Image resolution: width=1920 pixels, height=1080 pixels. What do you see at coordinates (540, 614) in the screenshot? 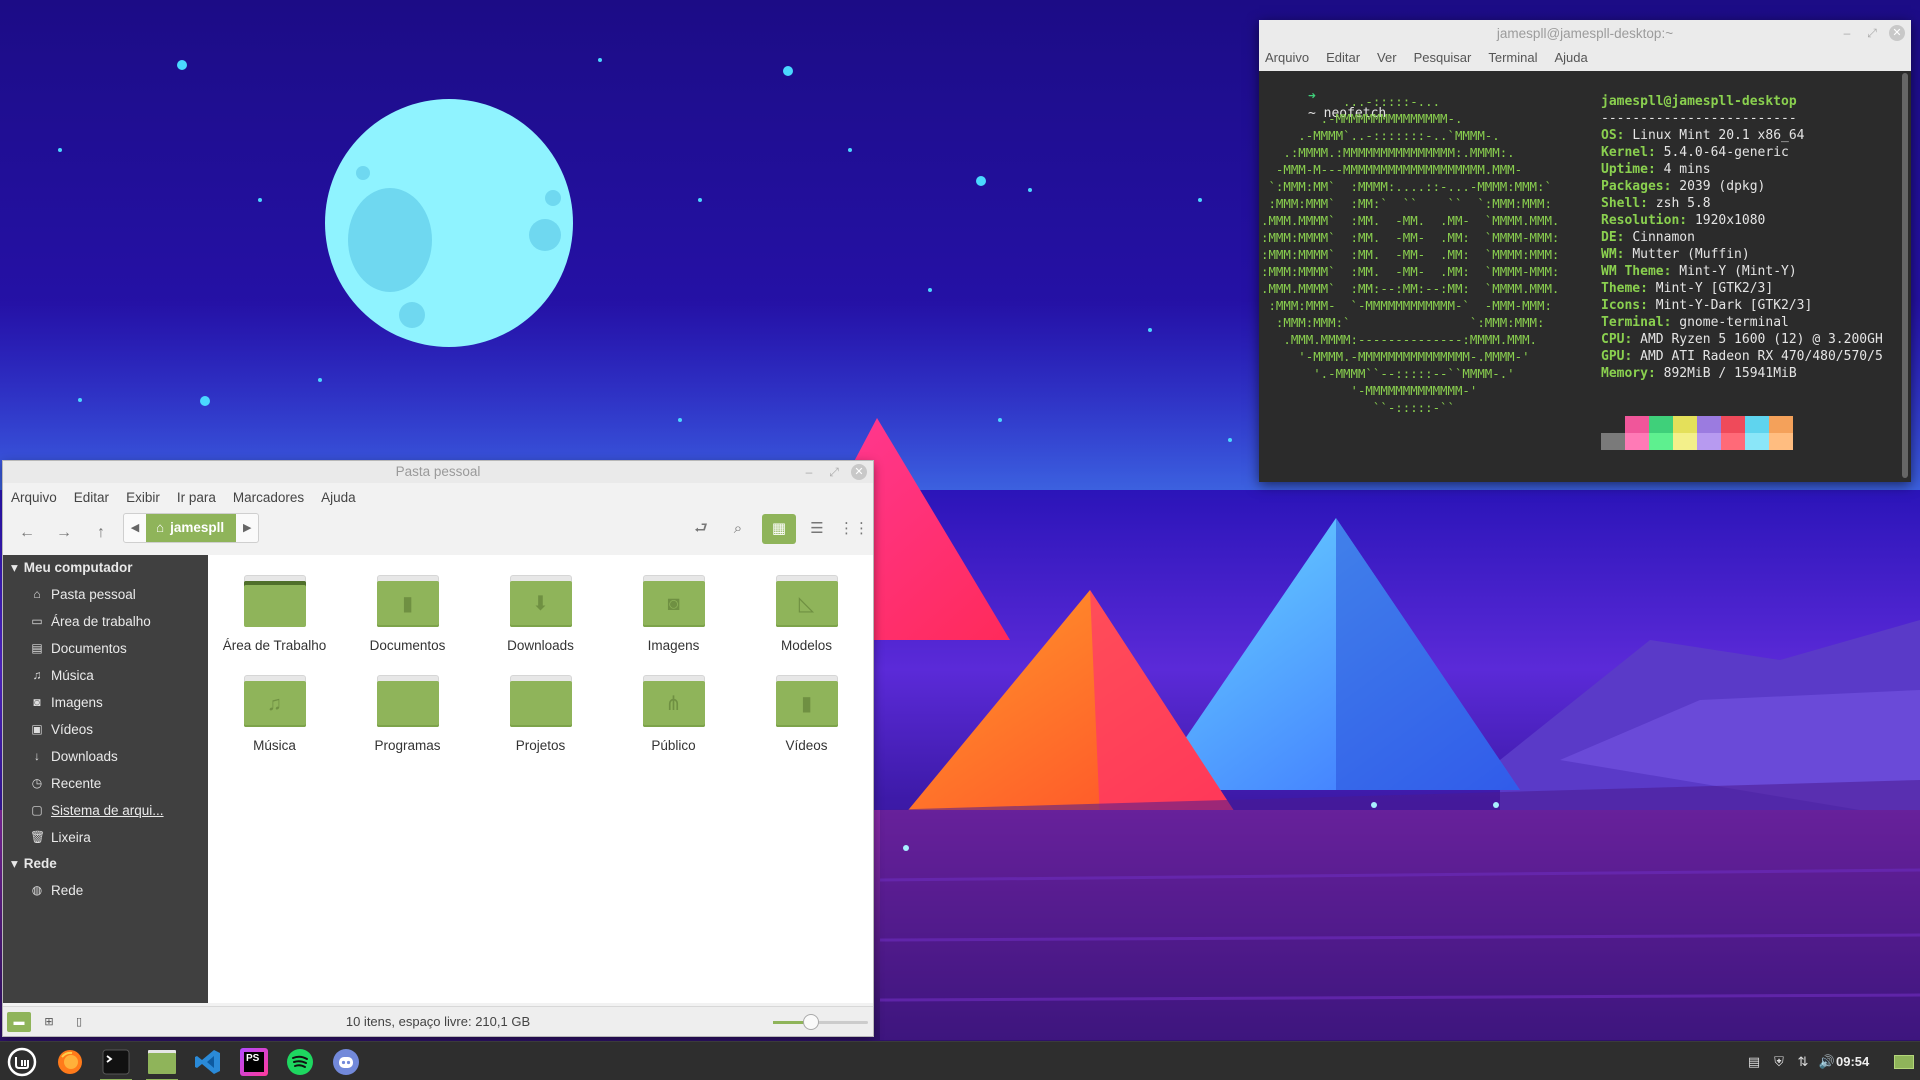
I see `folder-downloads: ⬇ Downloads` at bounding box center [540, 614].